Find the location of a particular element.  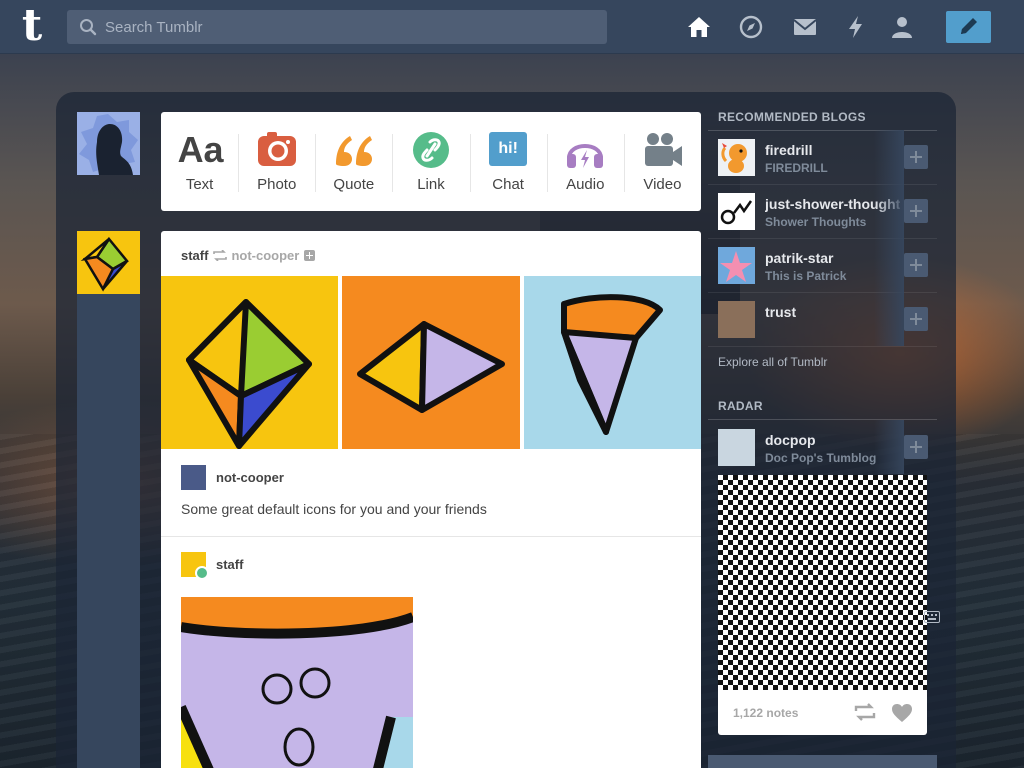

trail-user: staff is located at coordinates (212, 566).